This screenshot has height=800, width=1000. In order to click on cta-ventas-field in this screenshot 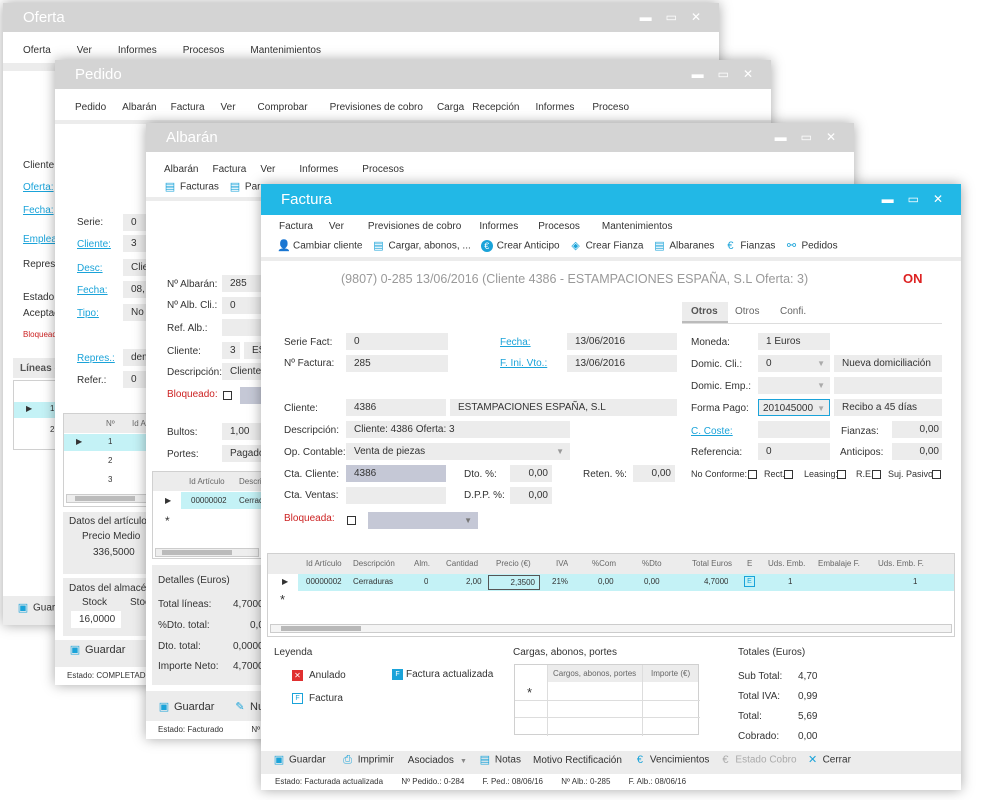, I will do `click(396, 495)`.